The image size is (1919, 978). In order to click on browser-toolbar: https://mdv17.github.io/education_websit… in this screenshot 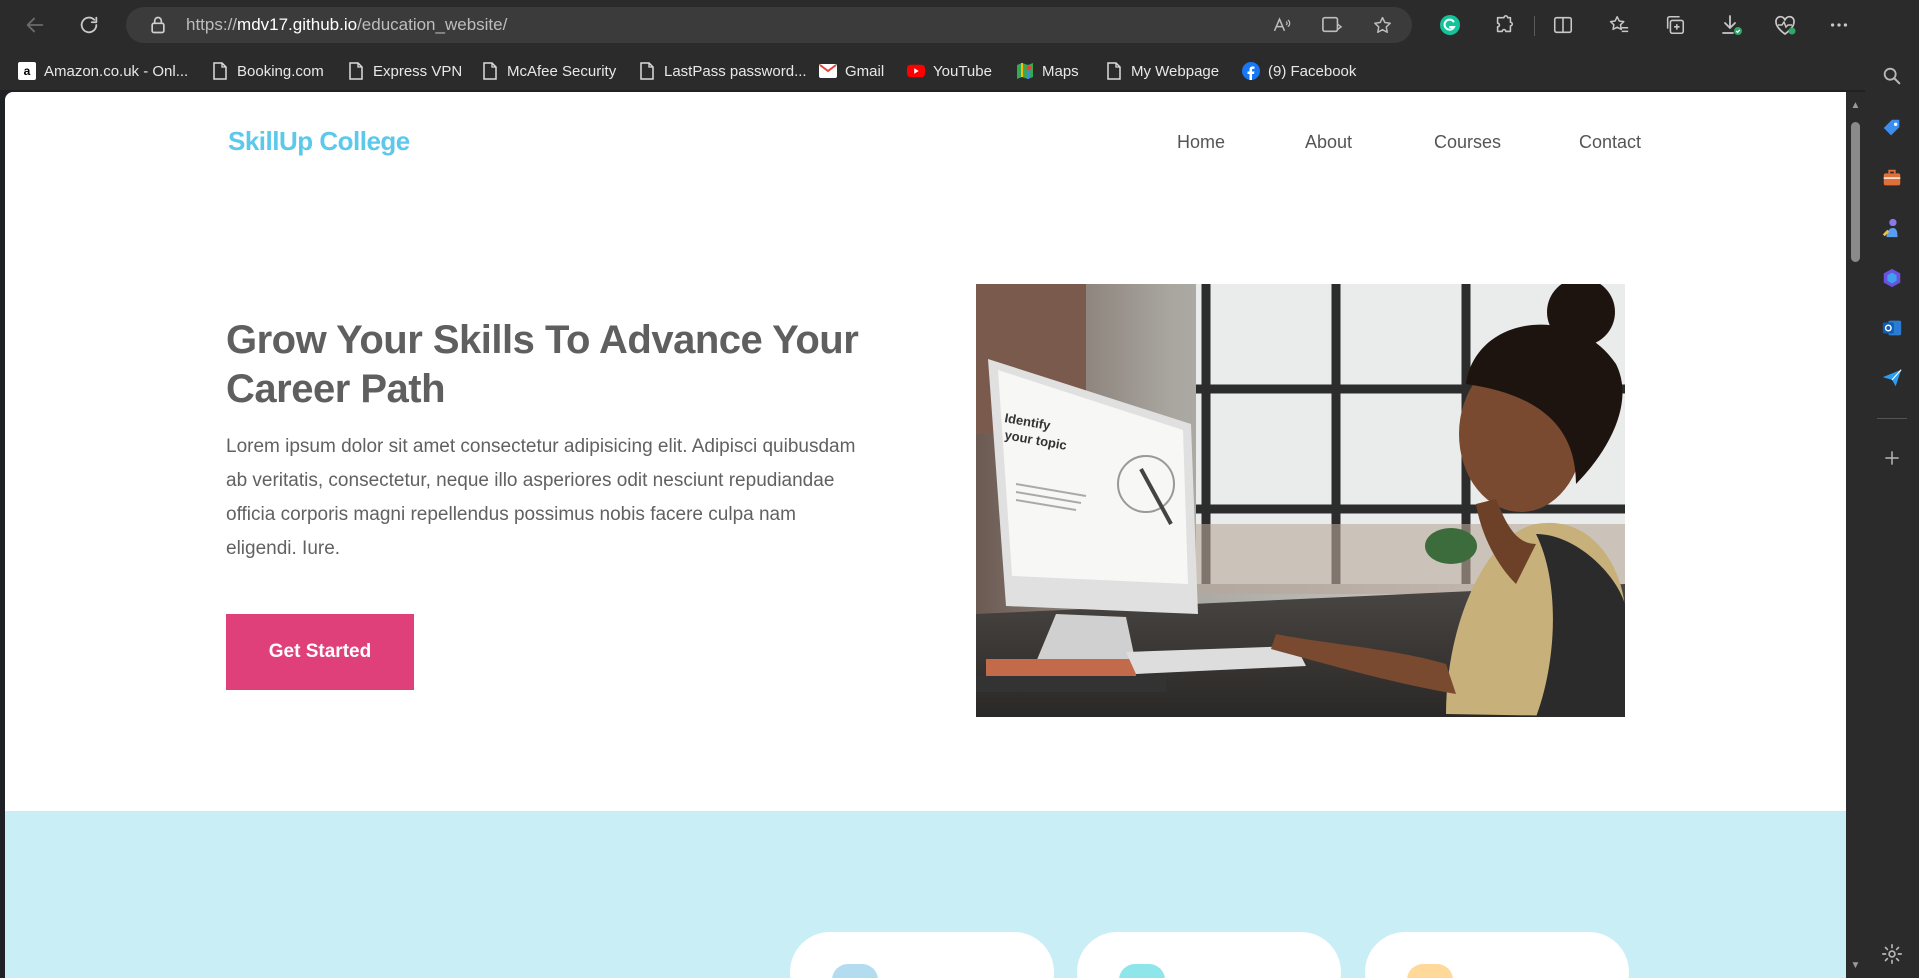, I will do `click(959, 25)`.